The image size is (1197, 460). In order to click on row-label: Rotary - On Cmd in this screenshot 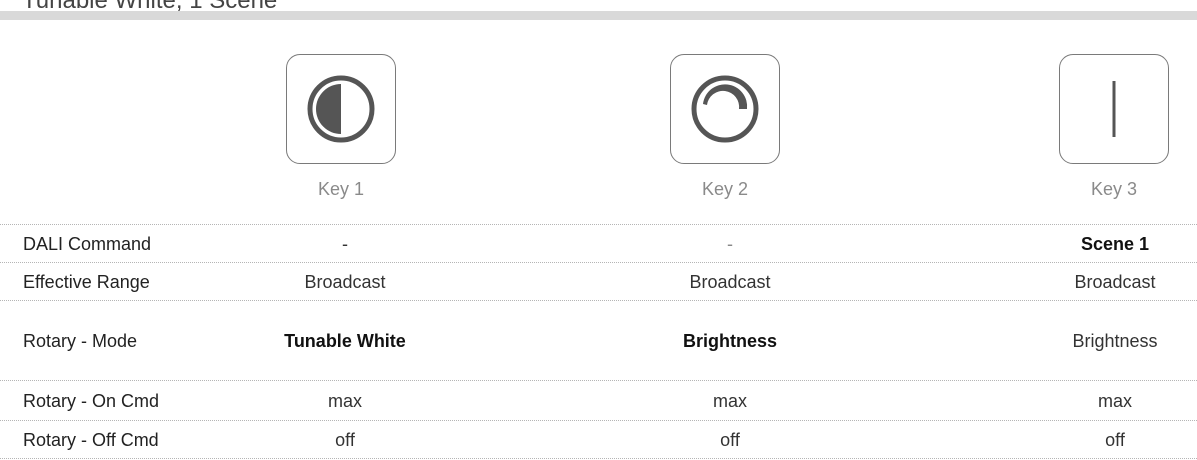, I will do `click(91, 400)`.